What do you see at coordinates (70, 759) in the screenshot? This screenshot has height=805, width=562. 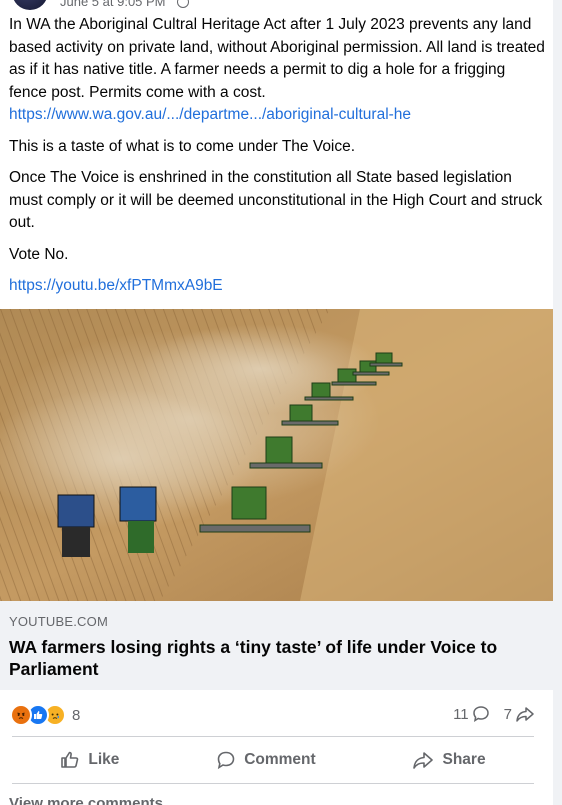 I see `thumbs-up-icon` at bounding box center [70, 759].